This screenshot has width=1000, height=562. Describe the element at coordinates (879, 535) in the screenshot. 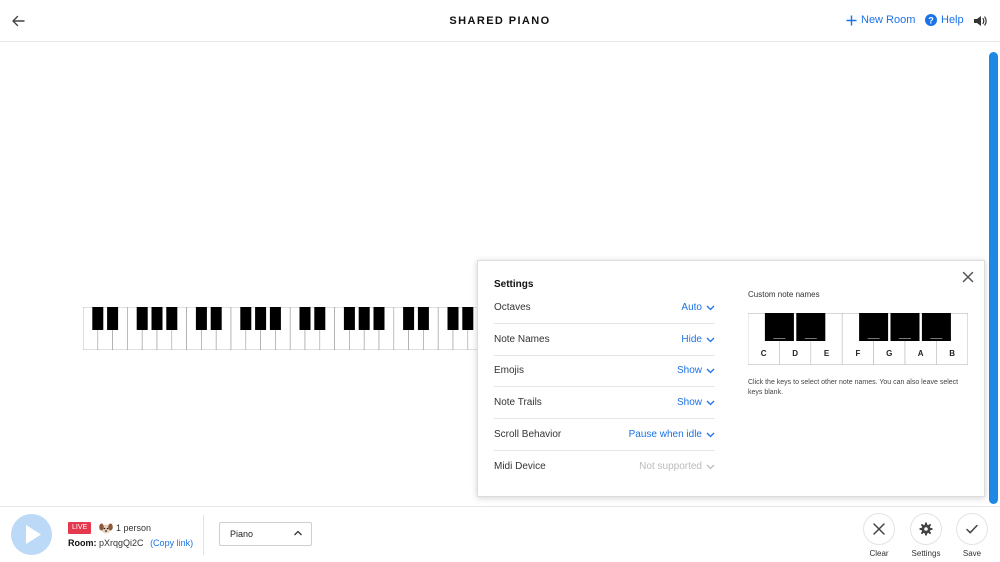

I see `clear-button: Clear` at that location.